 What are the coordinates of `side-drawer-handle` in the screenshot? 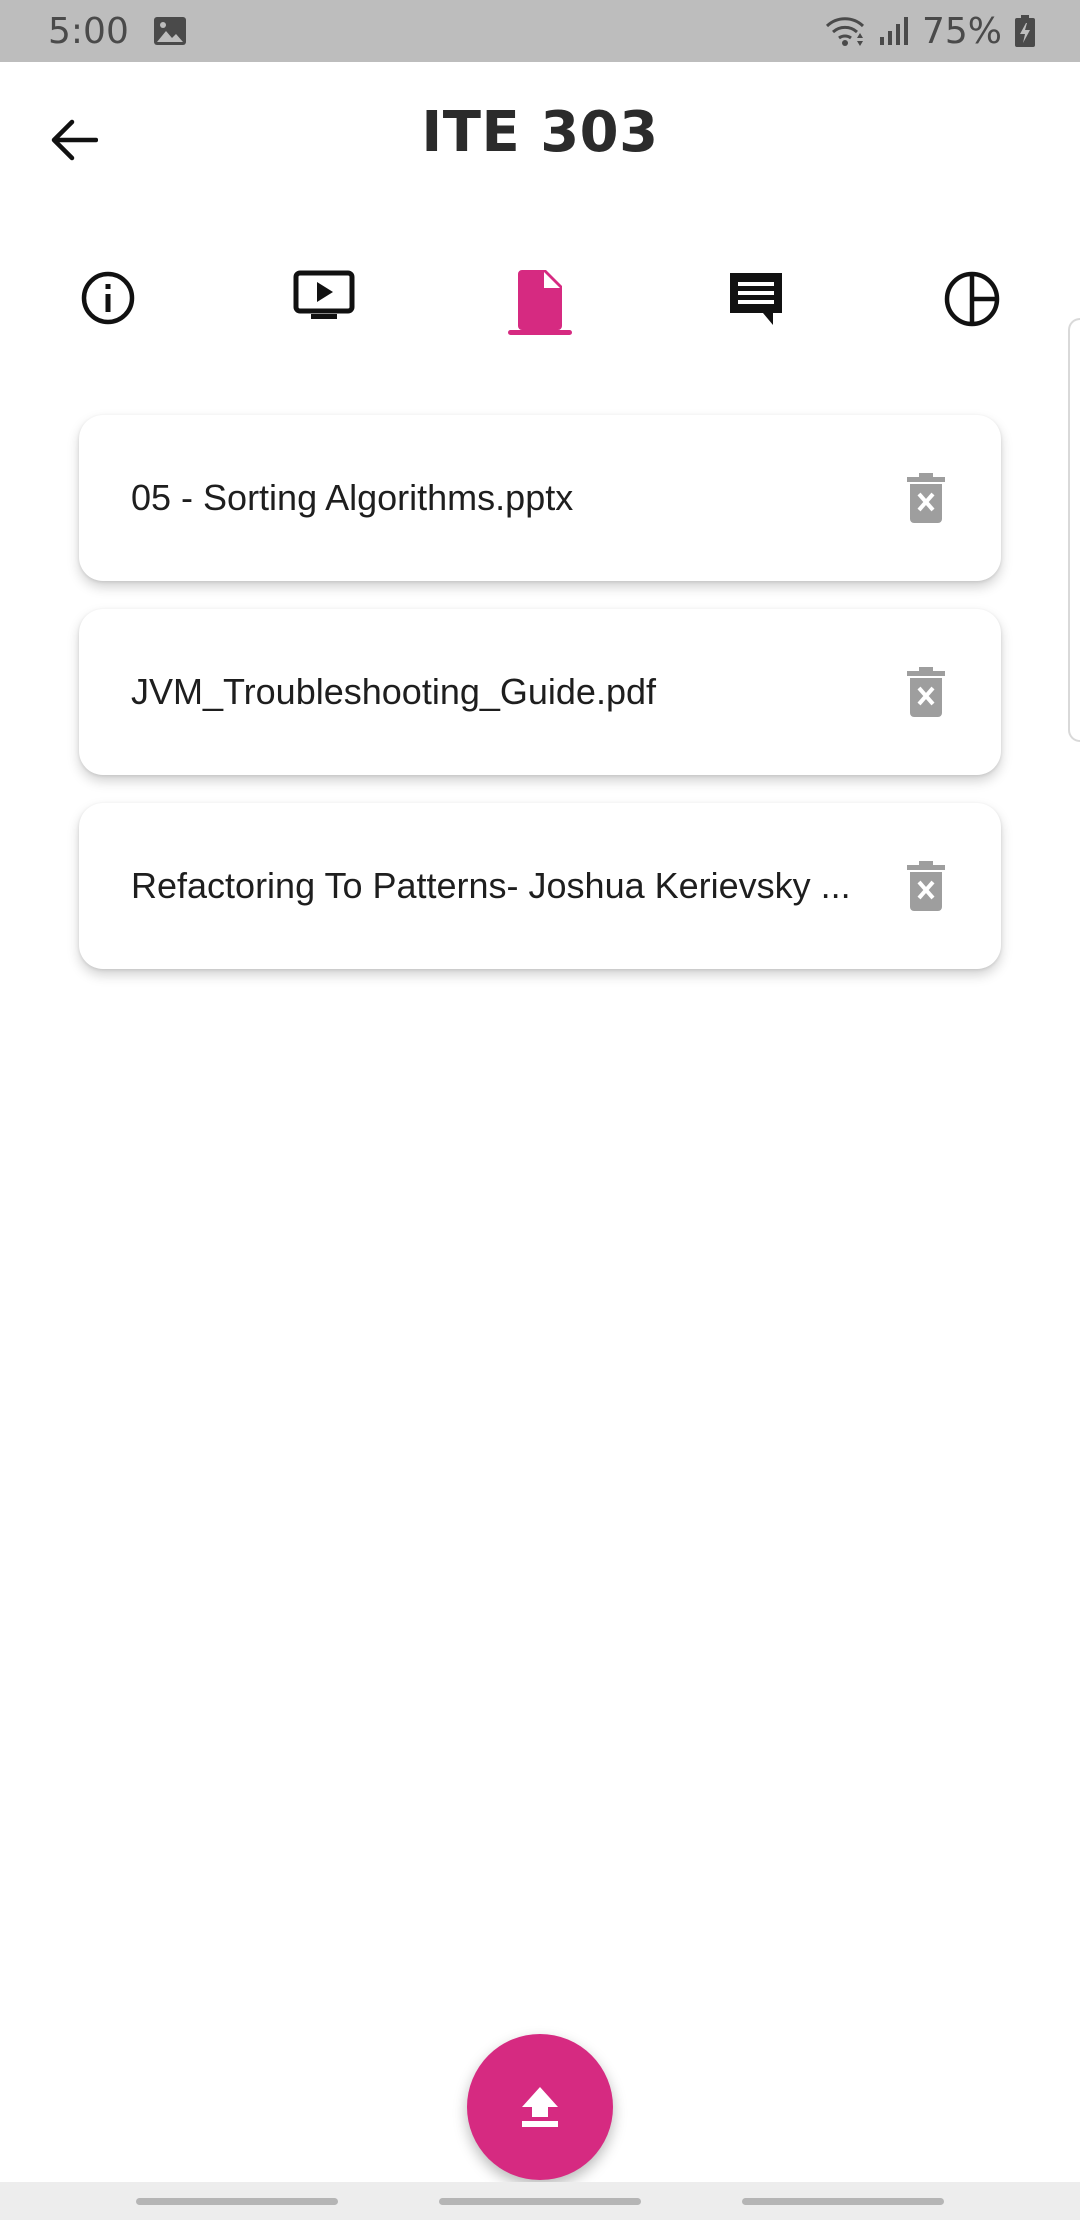 It's located at (1074, 530).